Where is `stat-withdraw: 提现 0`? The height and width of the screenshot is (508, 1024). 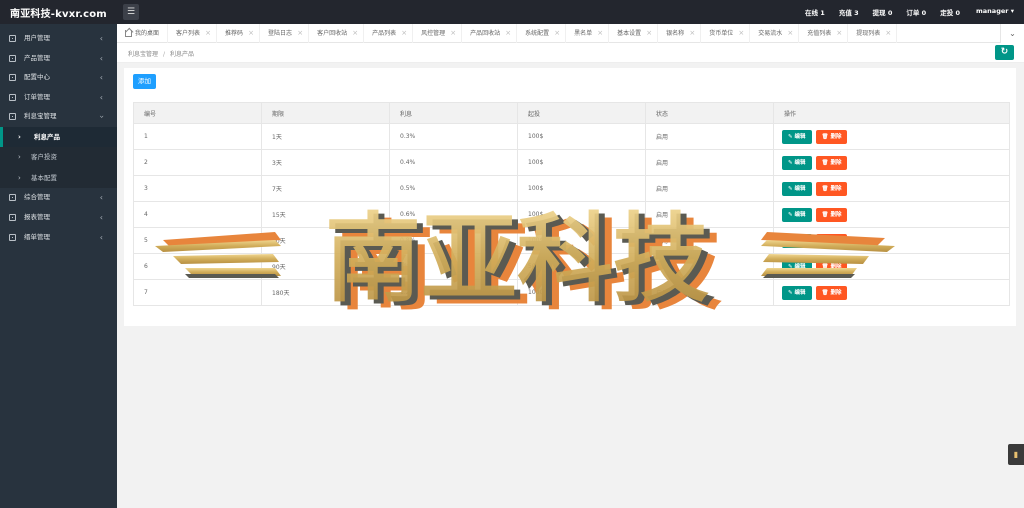 stat-withdraw: 提现 0 is located at coordinates (883, 12).